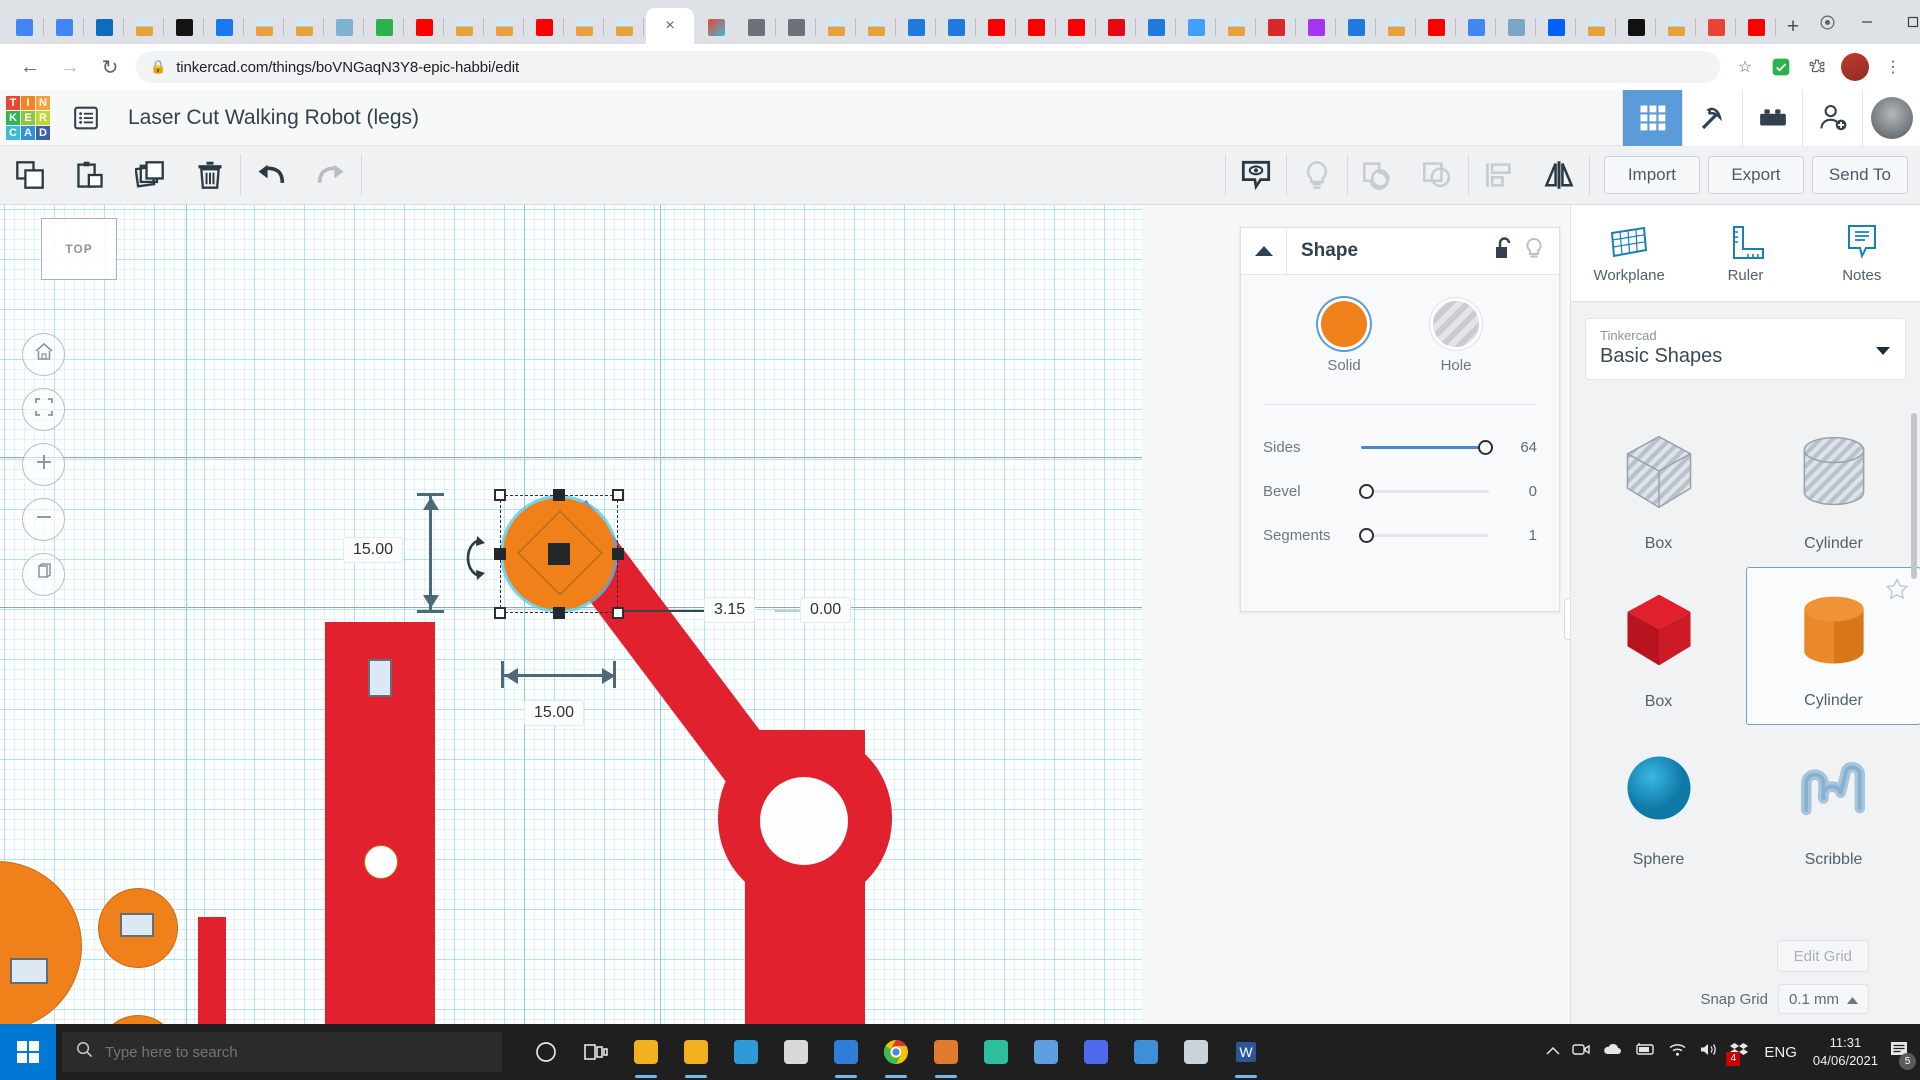 The height and width of the screenshot is (1080, 1920). Describe the element at coordinates (618, 554) in the screenshot. I see `resize-handle-mid-right` at that location.